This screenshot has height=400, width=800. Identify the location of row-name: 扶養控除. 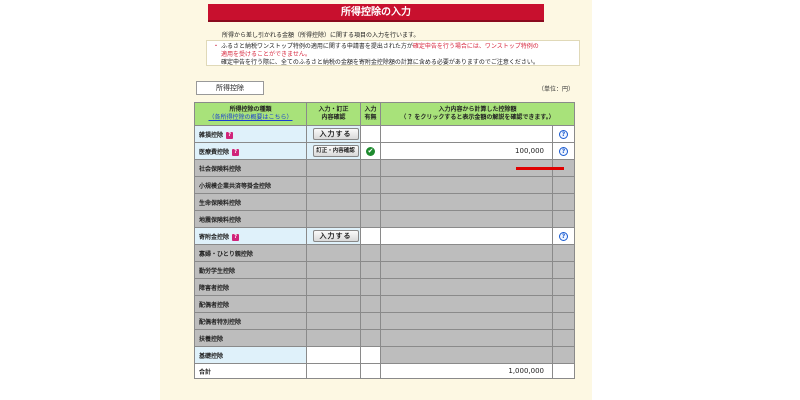
(250, 338).